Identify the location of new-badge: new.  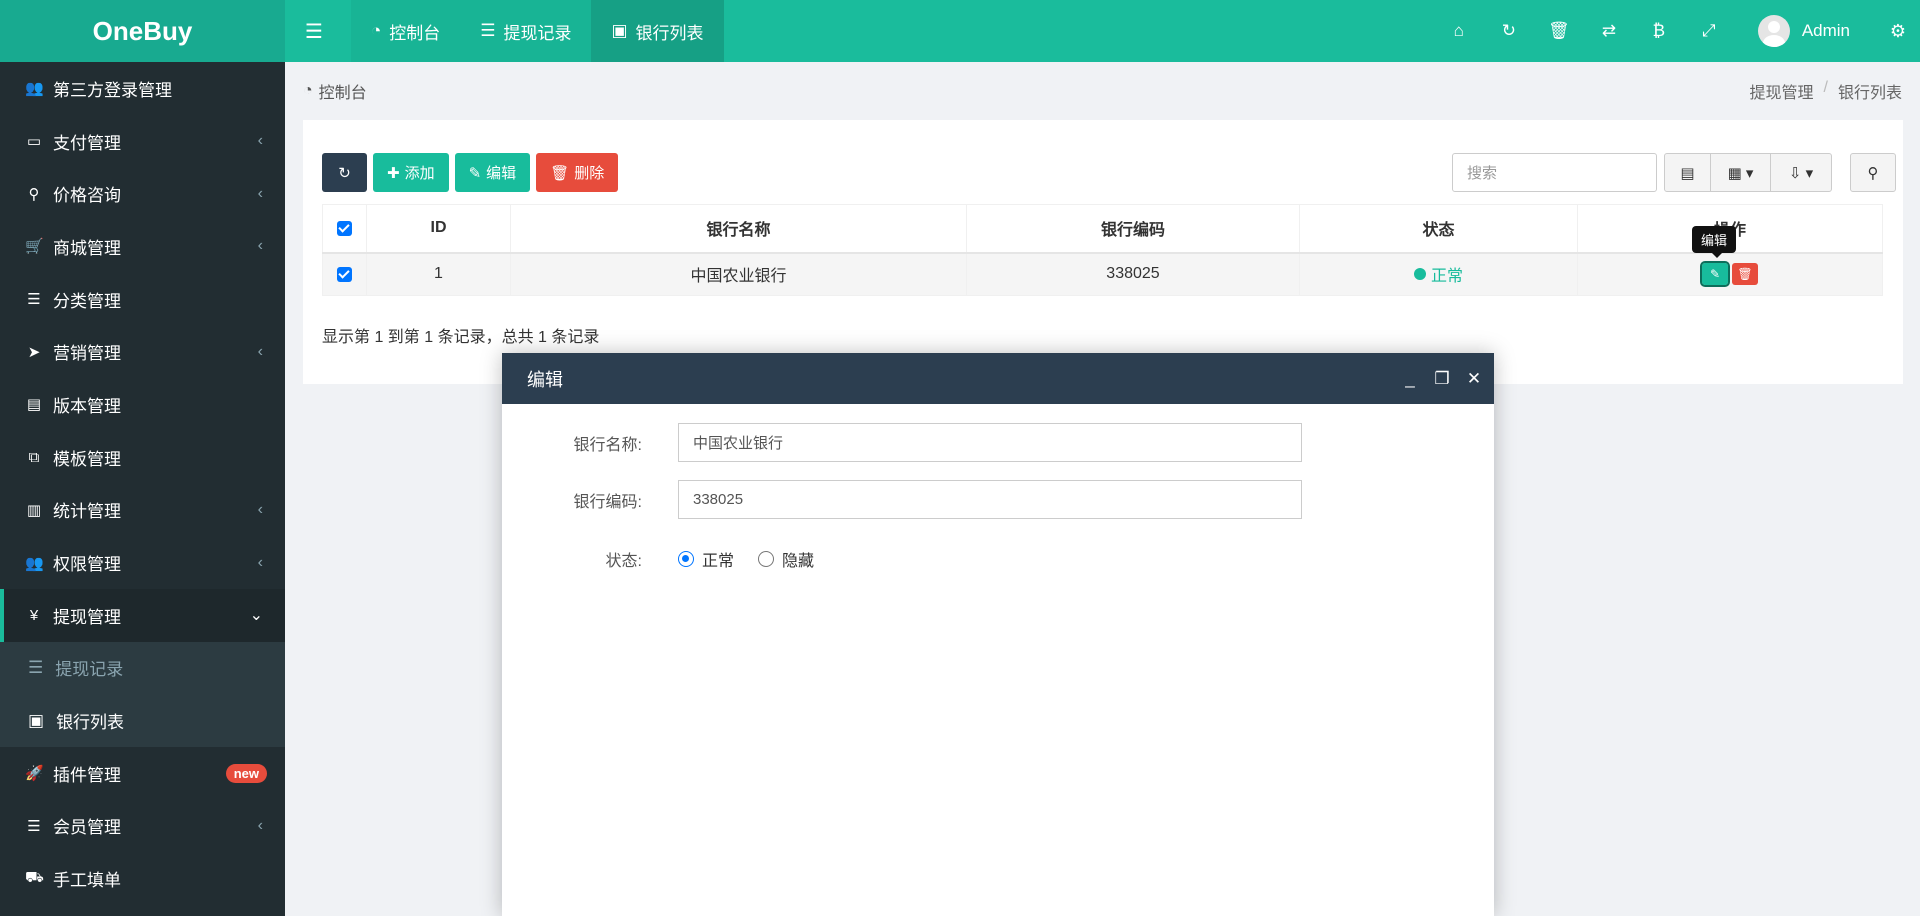
(246, 773).